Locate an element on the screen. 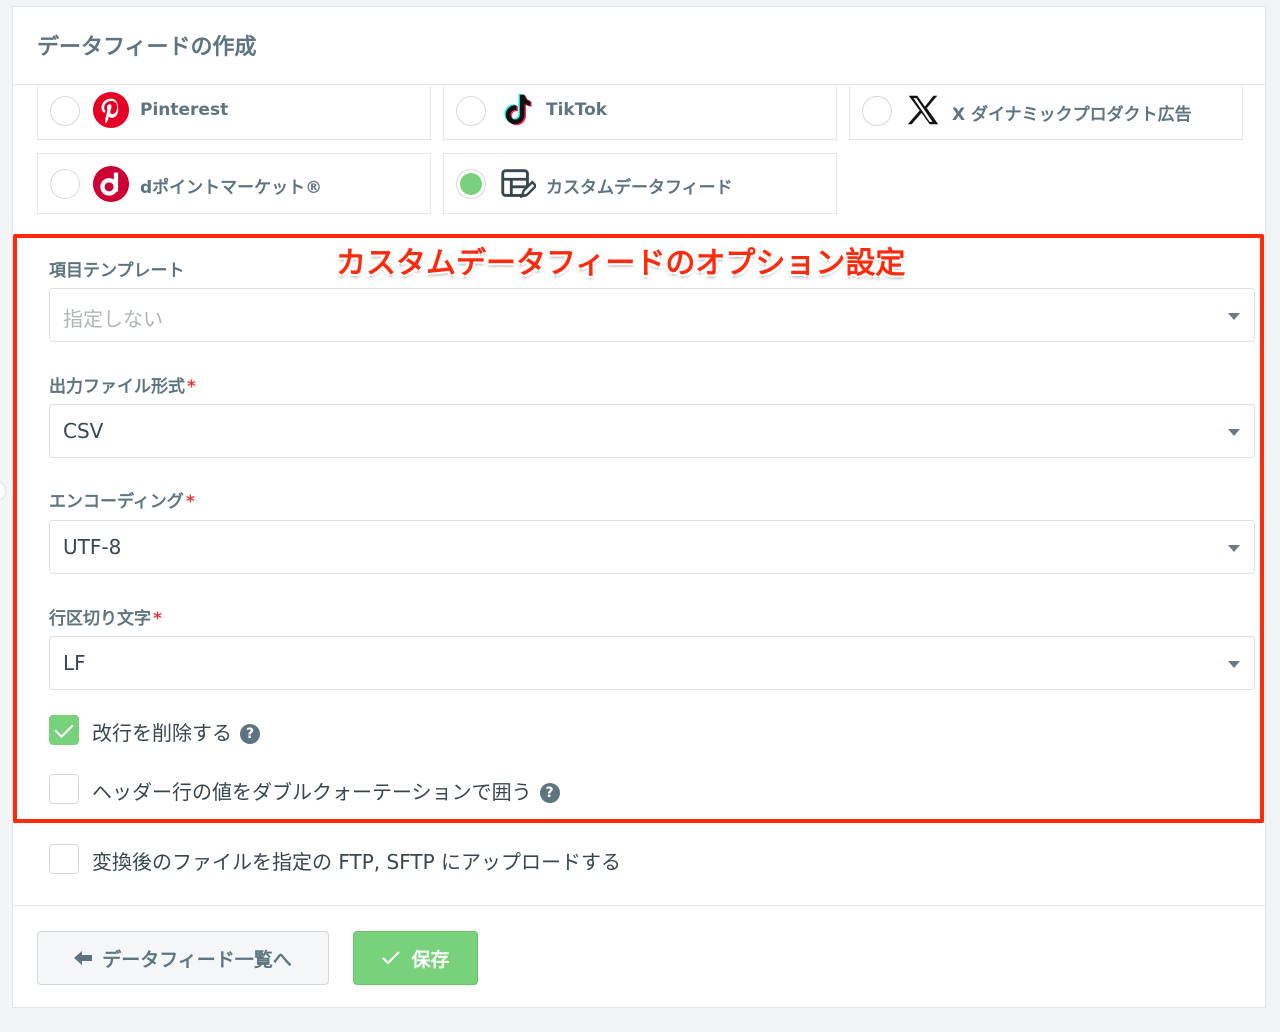 The height and width of the screenshot is (1032, 1280). panel-header: データフィードの作成 is located at coordinates (639, 46).